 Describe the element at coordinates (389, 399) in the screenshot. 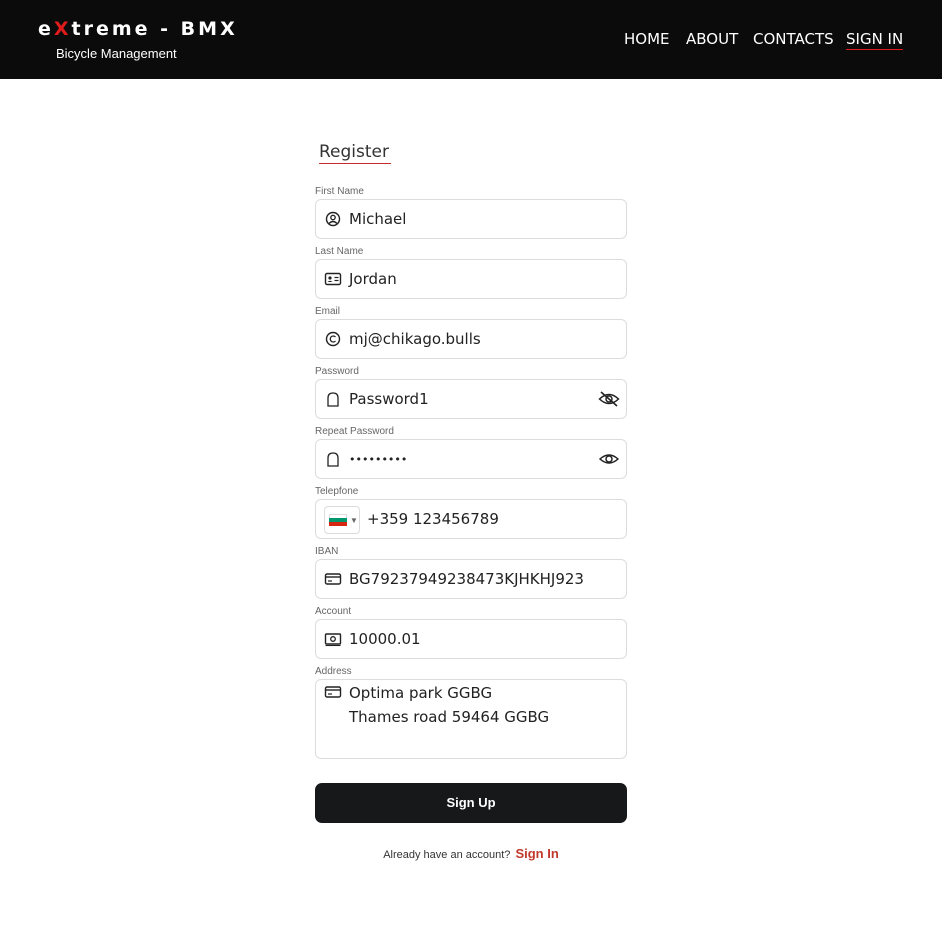

I see `password-value: Password1` at that location.